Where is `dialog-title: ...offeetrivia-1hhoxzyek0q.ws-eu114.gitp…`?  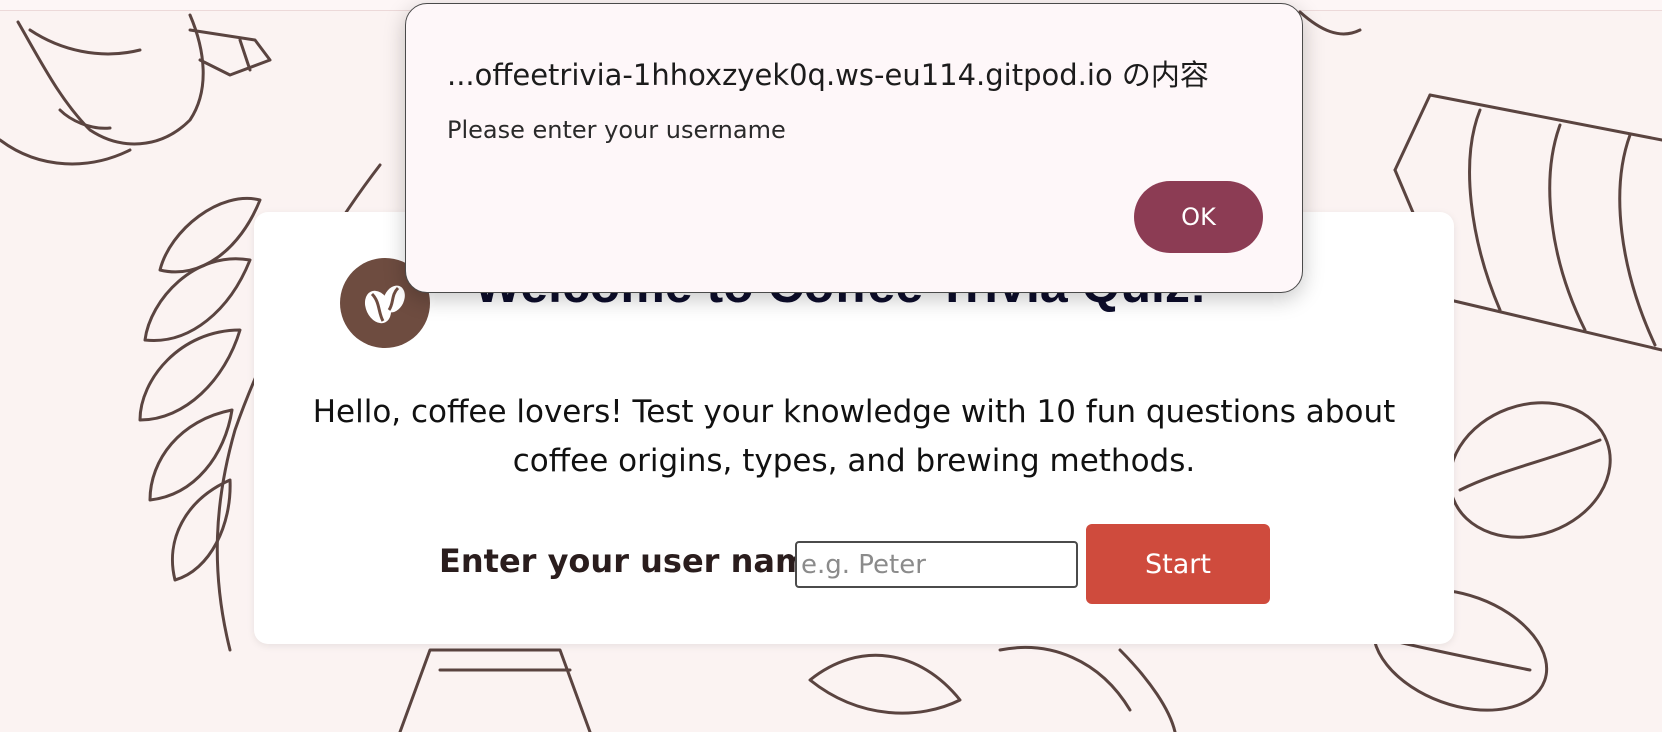 dialog-title: ...offeetrivia-1hhoxzyek0q.ws-eu114.gitp… is located at coordinates (828, 75).